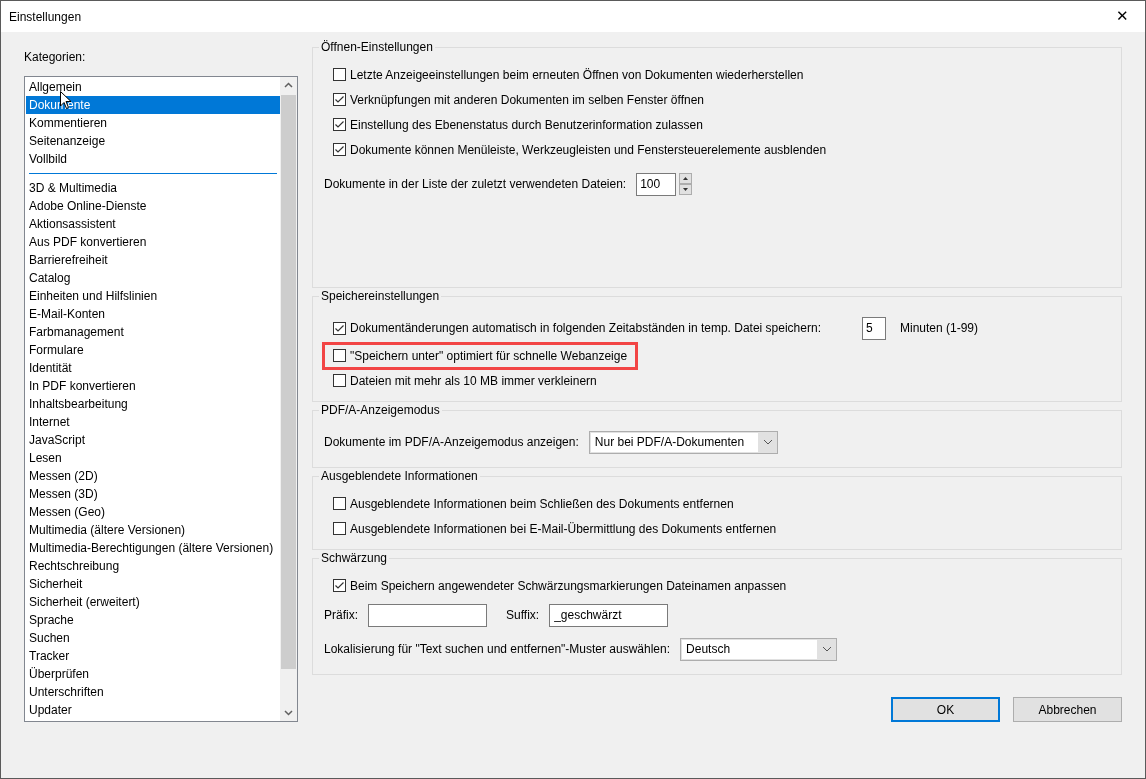  I want to click on scroll-down-icon, so click(288, 713).